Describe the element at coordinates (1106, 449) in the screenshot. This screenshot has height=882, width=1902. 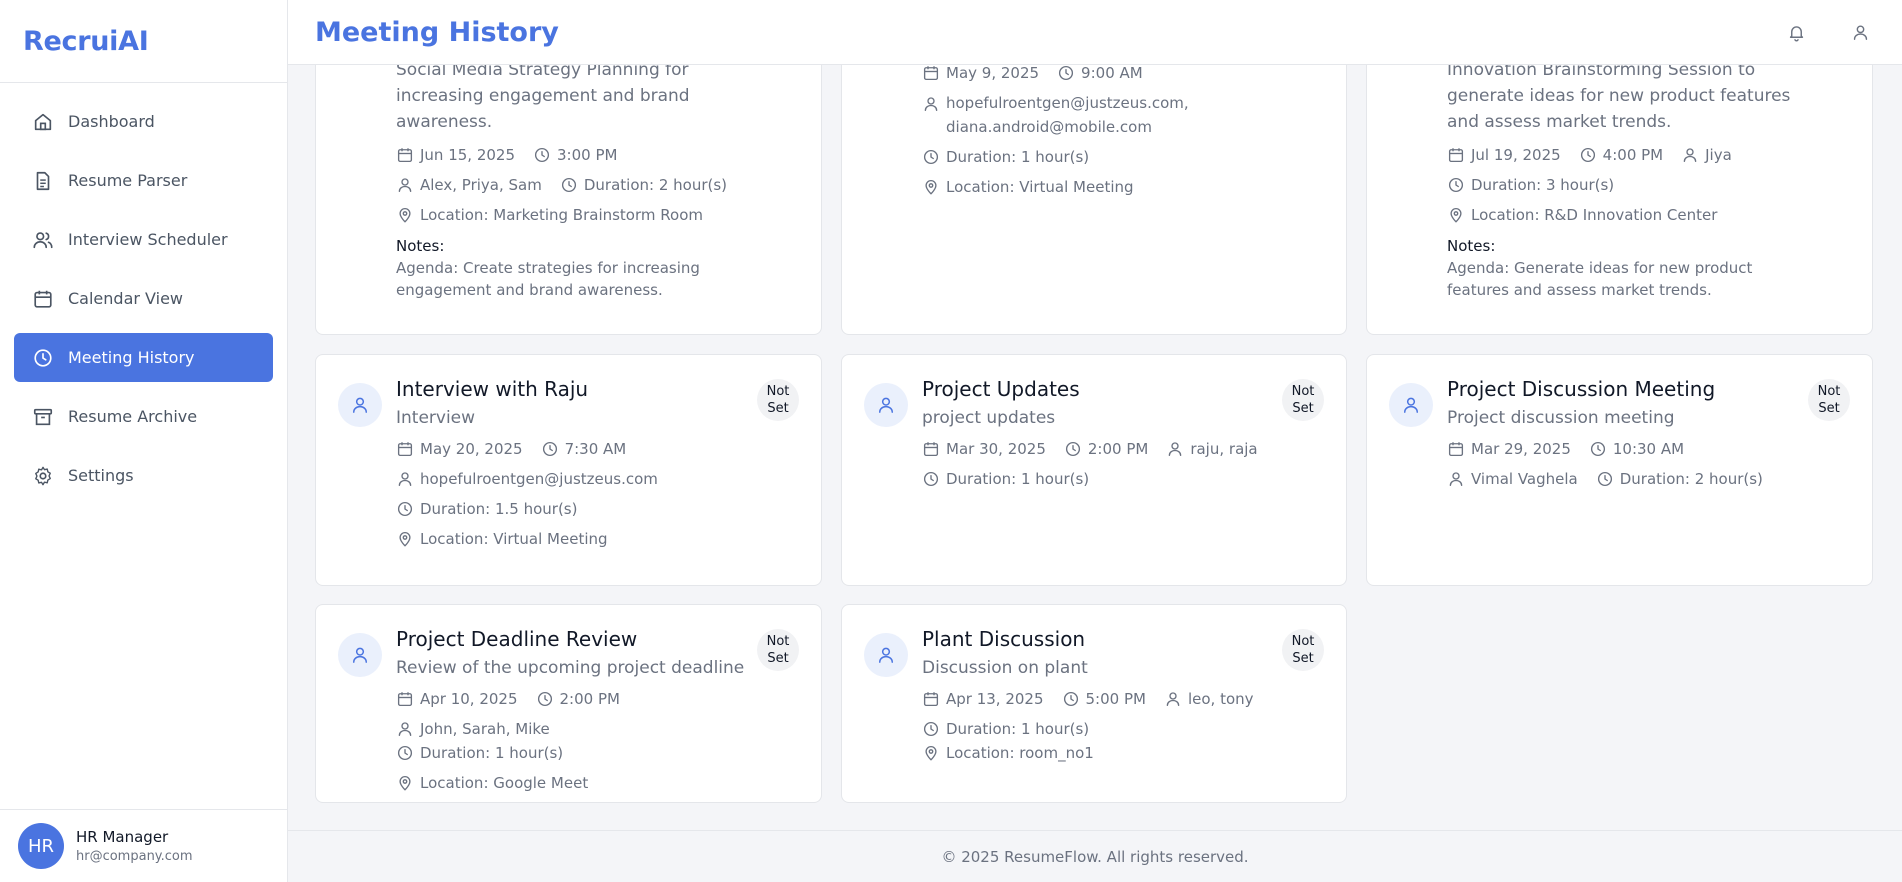
I see `meeting-time: 2:00 PM` at that location.